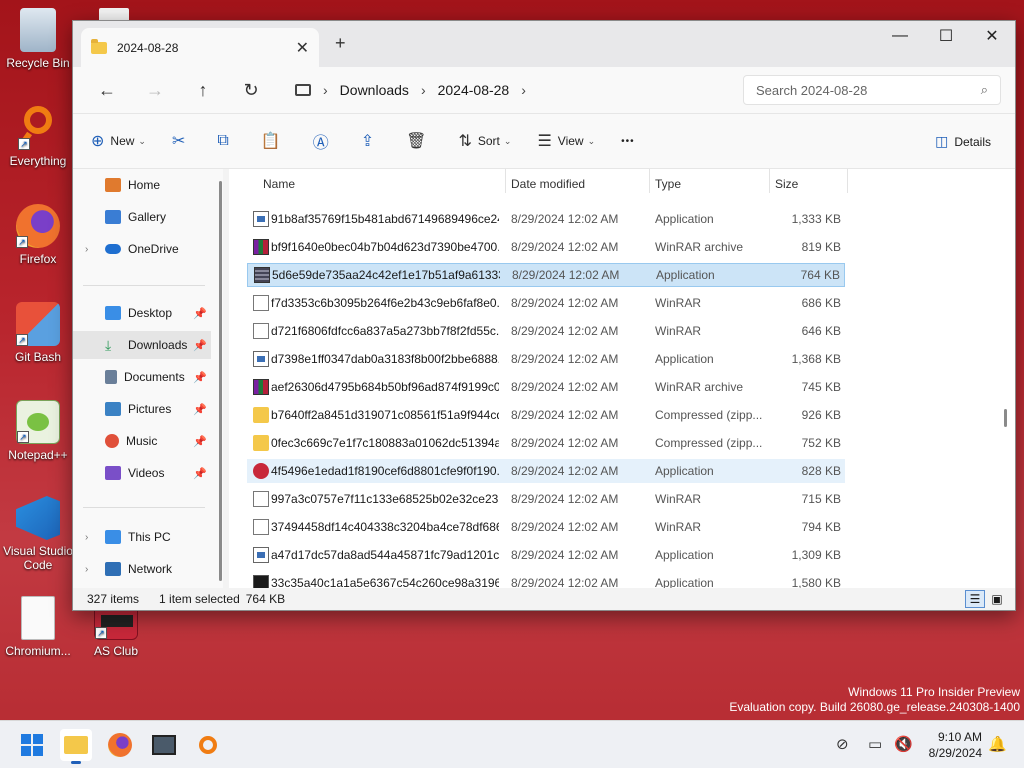 The width and height of the screenshot is (1024, 768). Describe the element at coordinates (120, 745) in the screenshot. I see `taskbar-firefox` at that location.